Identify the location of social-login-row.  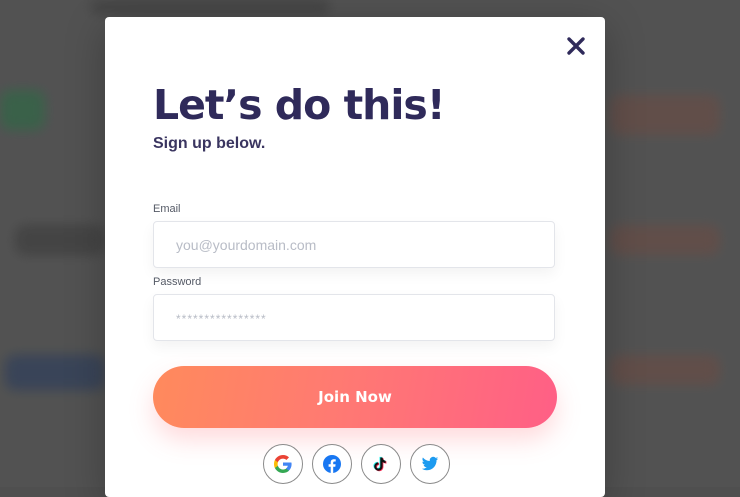
(356, 464).